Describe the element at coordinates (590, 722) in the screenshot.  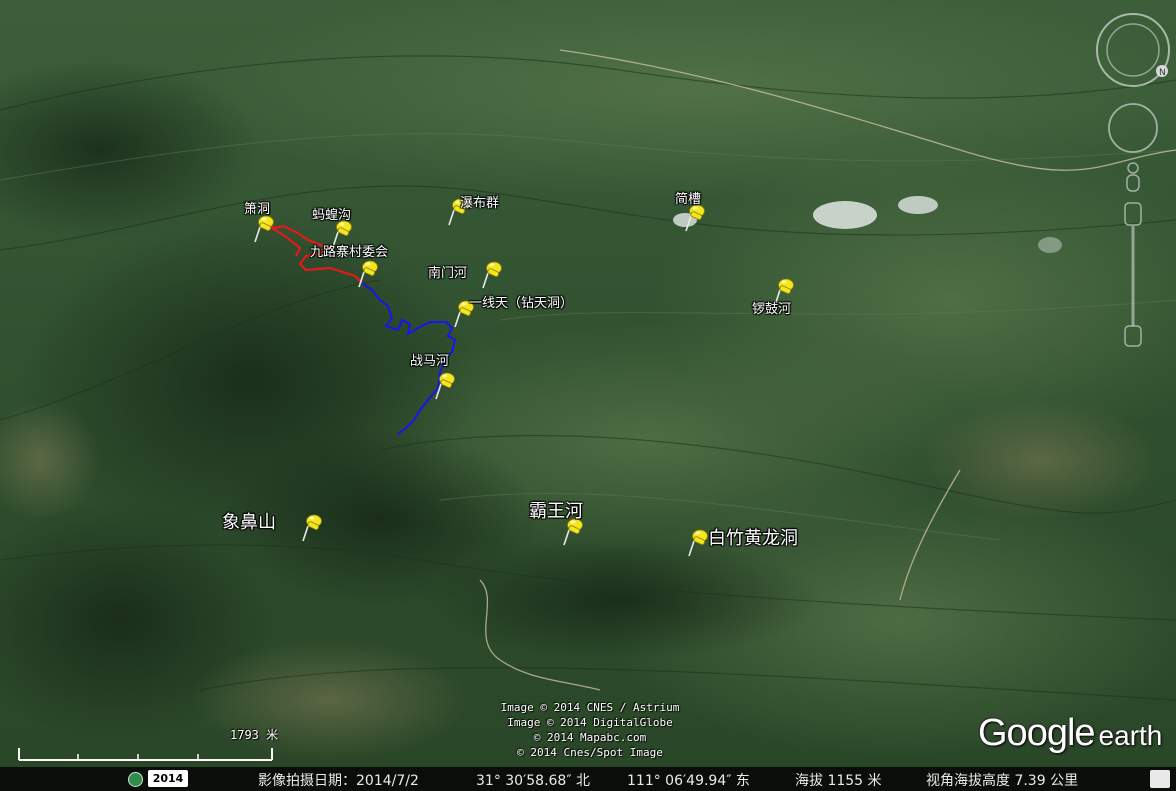
I see `credit-line: Image © 2014 DigitalGlobe` at that location.